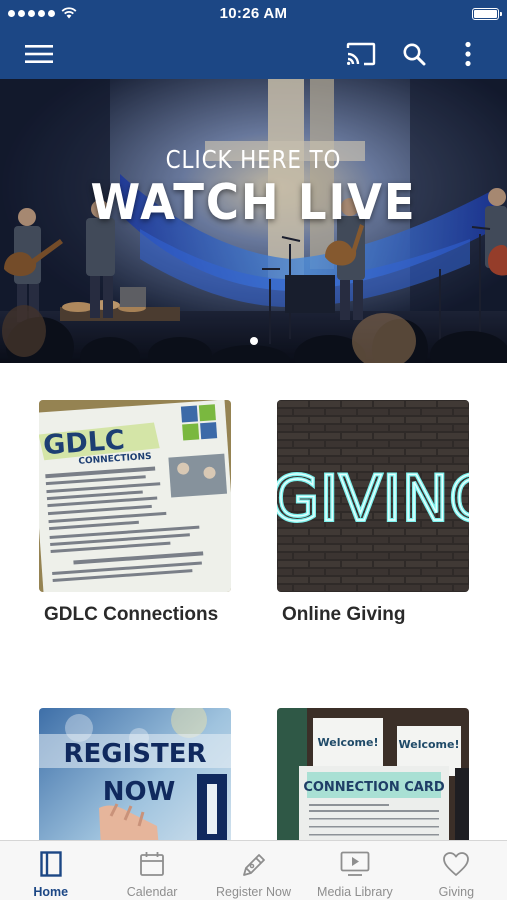  Describe the element at coordinates (254, 892) in the screenshot. I see `tab-label: Register Now` at that location.